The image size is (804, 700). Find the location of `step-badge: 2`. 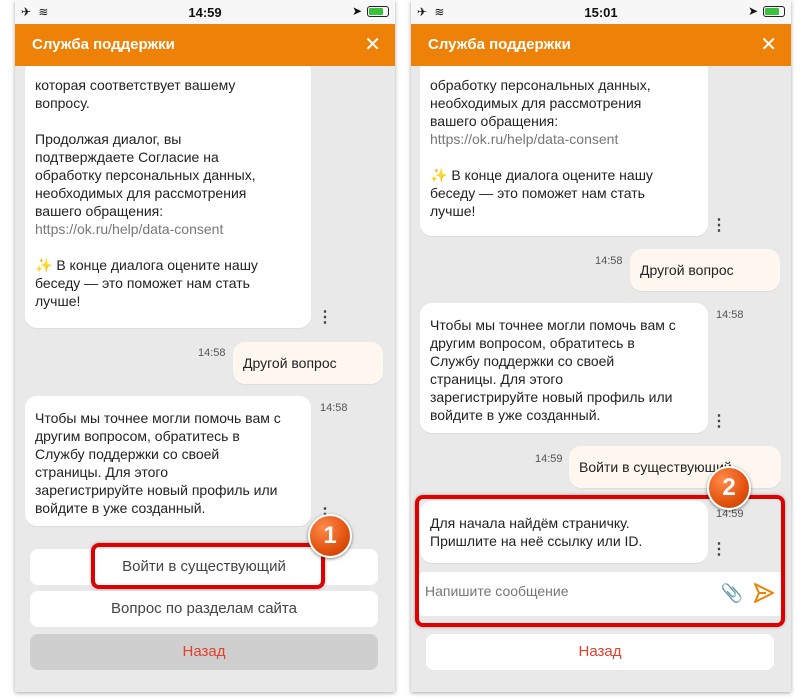

step-badge: 2 is located at coordinates (729, 488).